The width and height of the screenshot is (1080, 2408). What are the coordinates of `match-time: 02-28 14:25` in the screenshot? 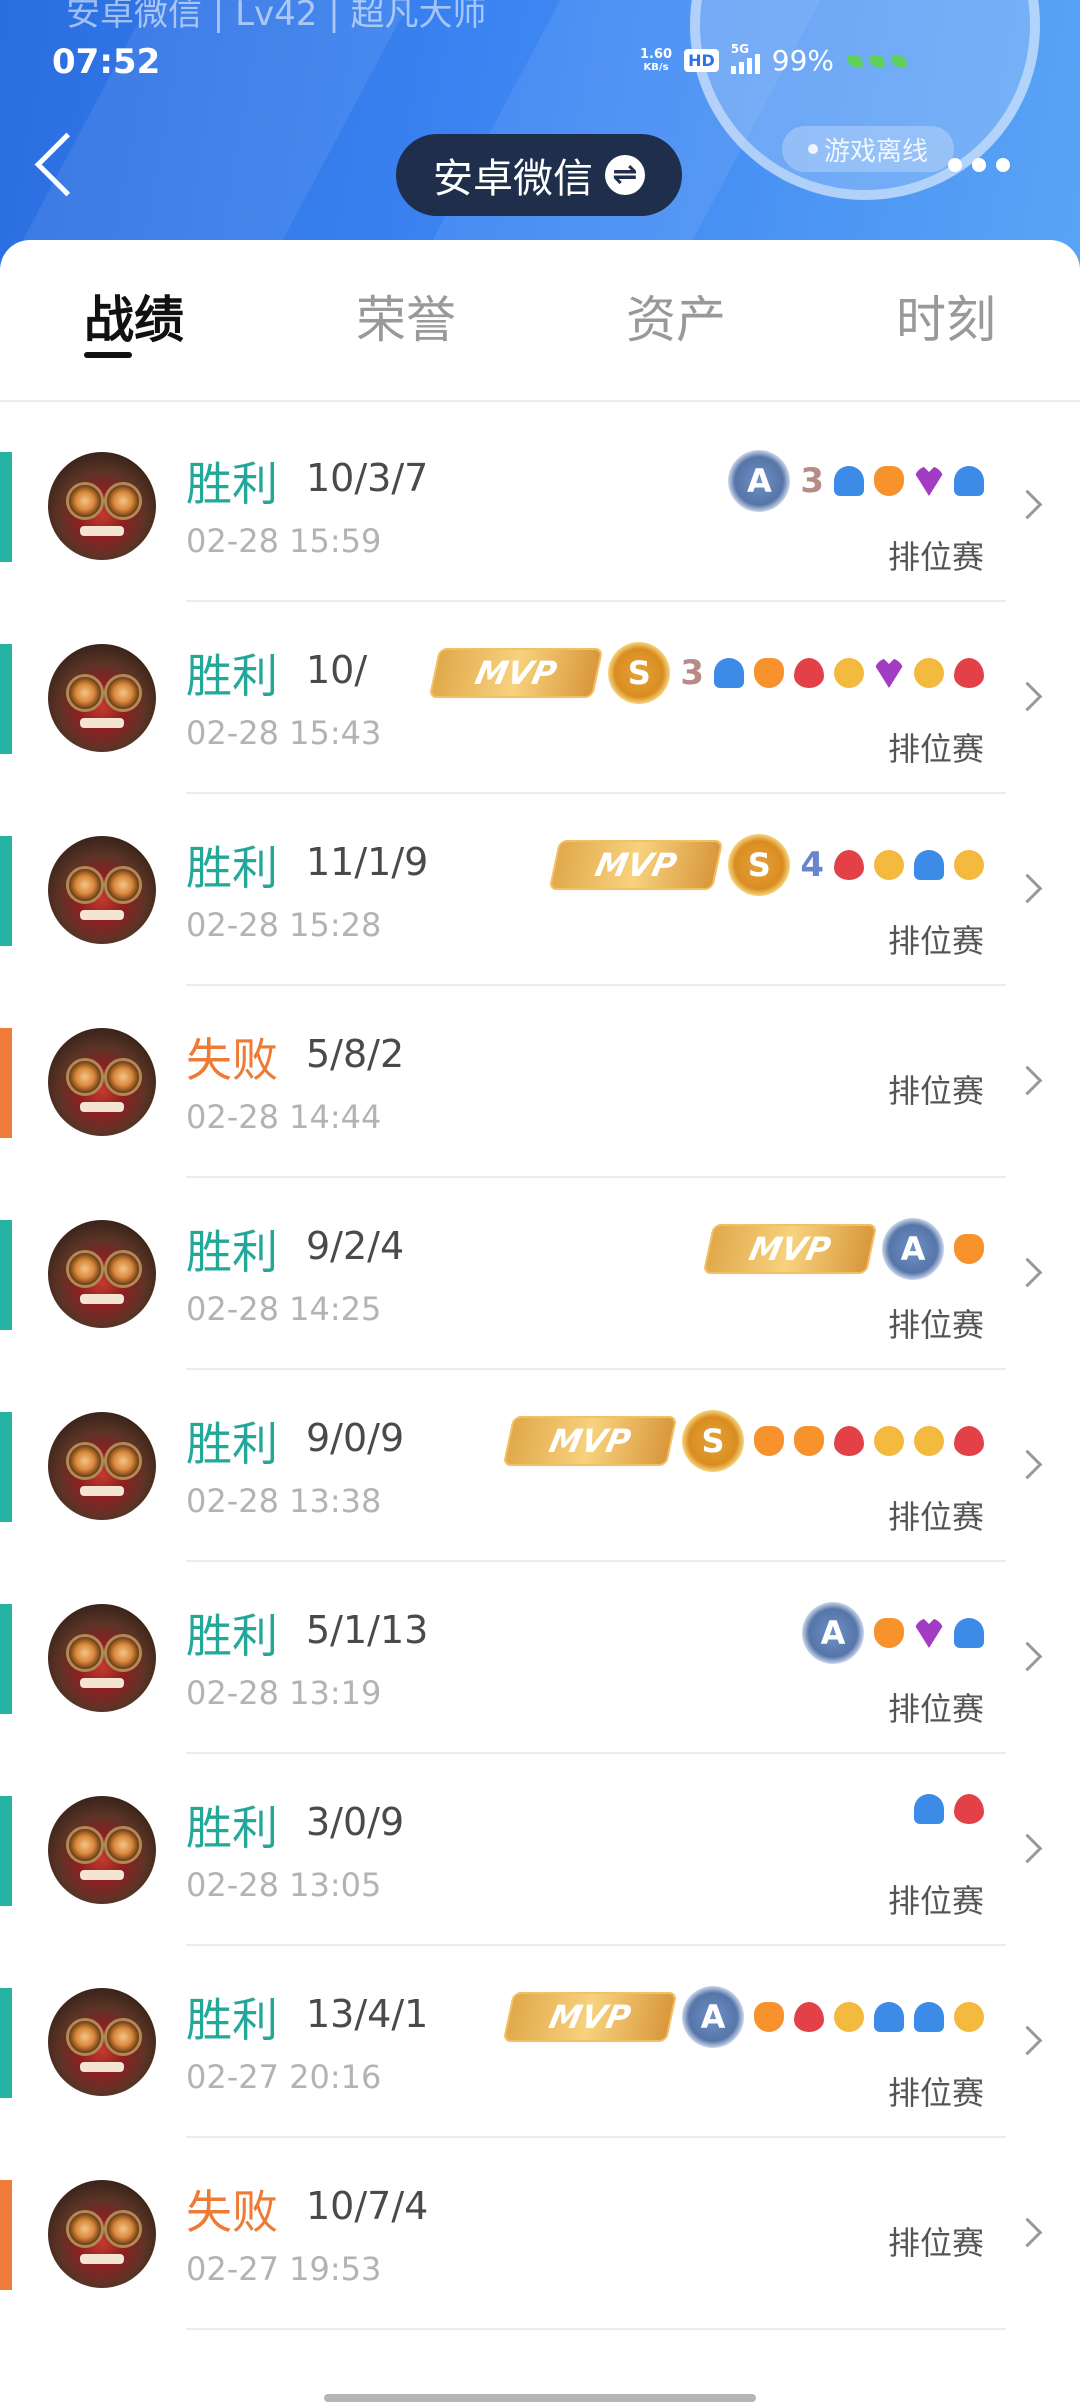 It's located at (284, 1309).